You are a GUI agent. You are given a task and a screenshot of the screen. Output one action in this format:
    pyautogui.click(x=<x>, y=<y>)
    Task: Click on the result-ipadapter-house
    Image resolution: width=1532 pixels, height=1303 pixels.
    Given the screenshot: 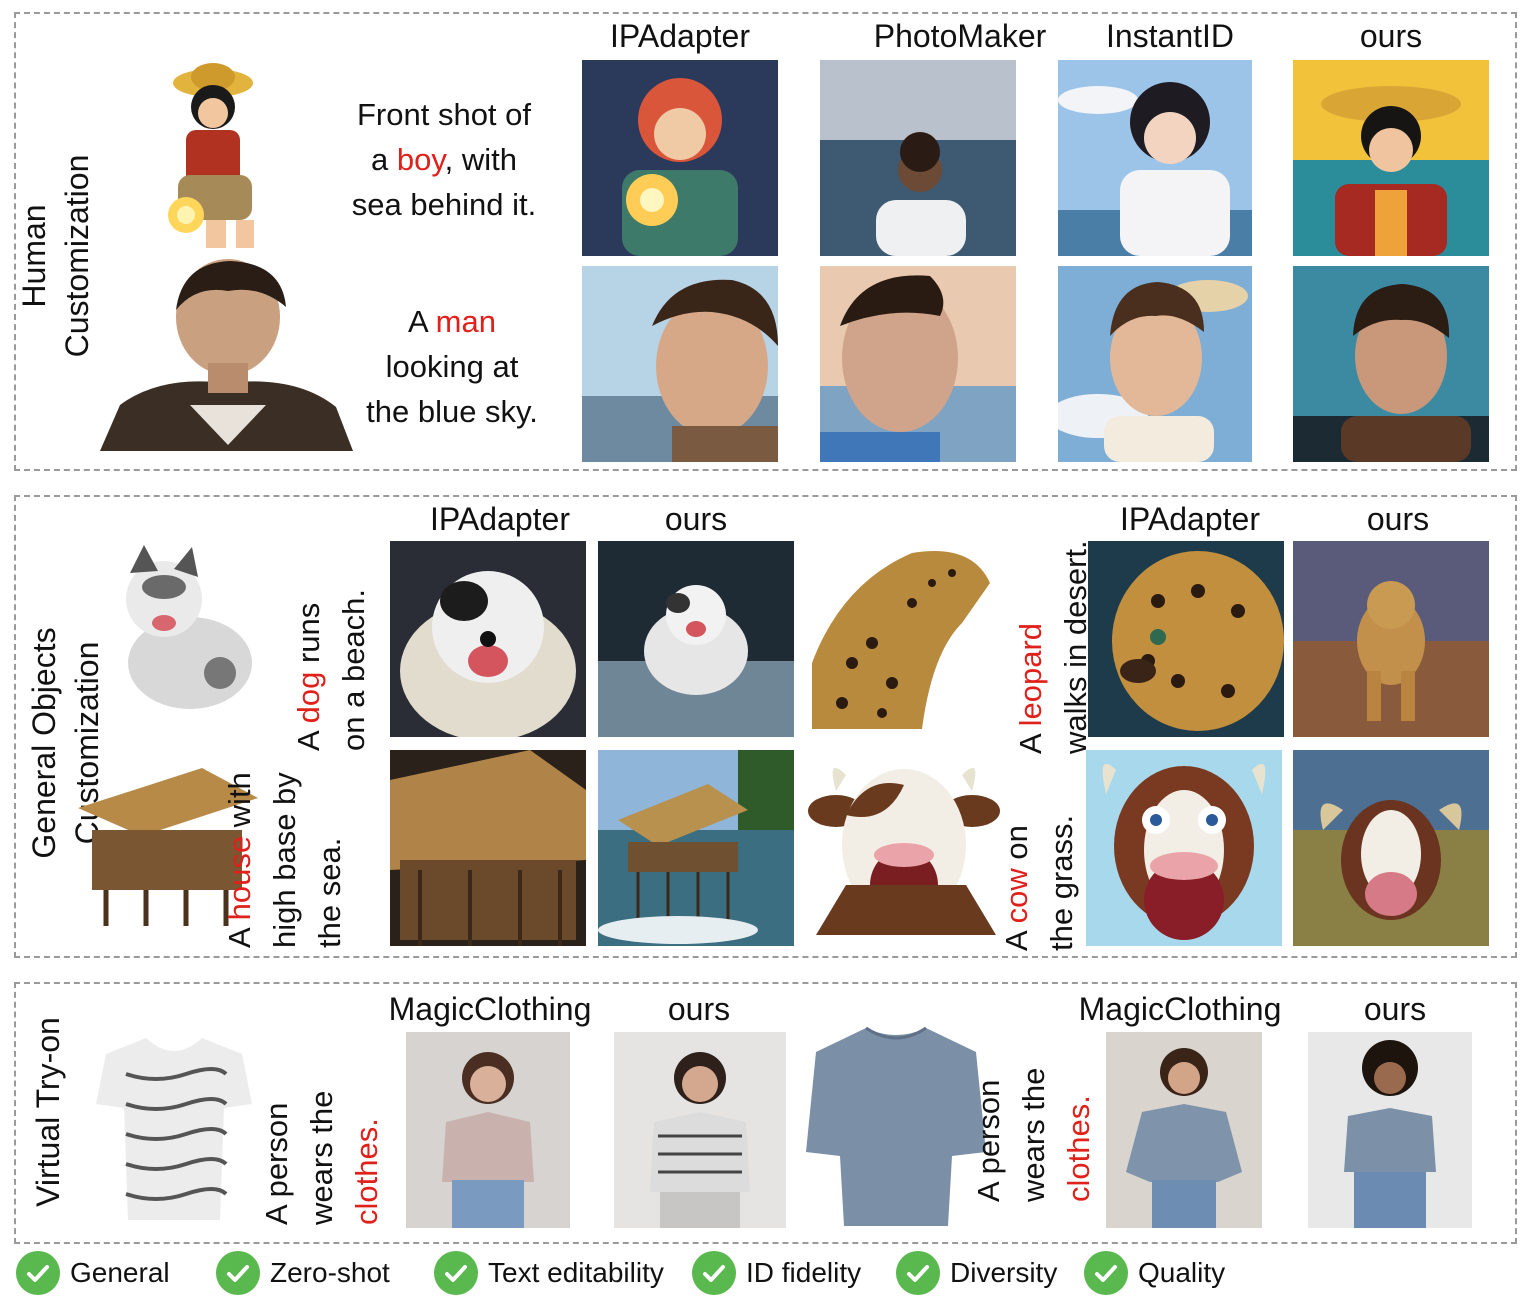 What is the action you would take?
    pyautogui.click(x=488, y=848)
    